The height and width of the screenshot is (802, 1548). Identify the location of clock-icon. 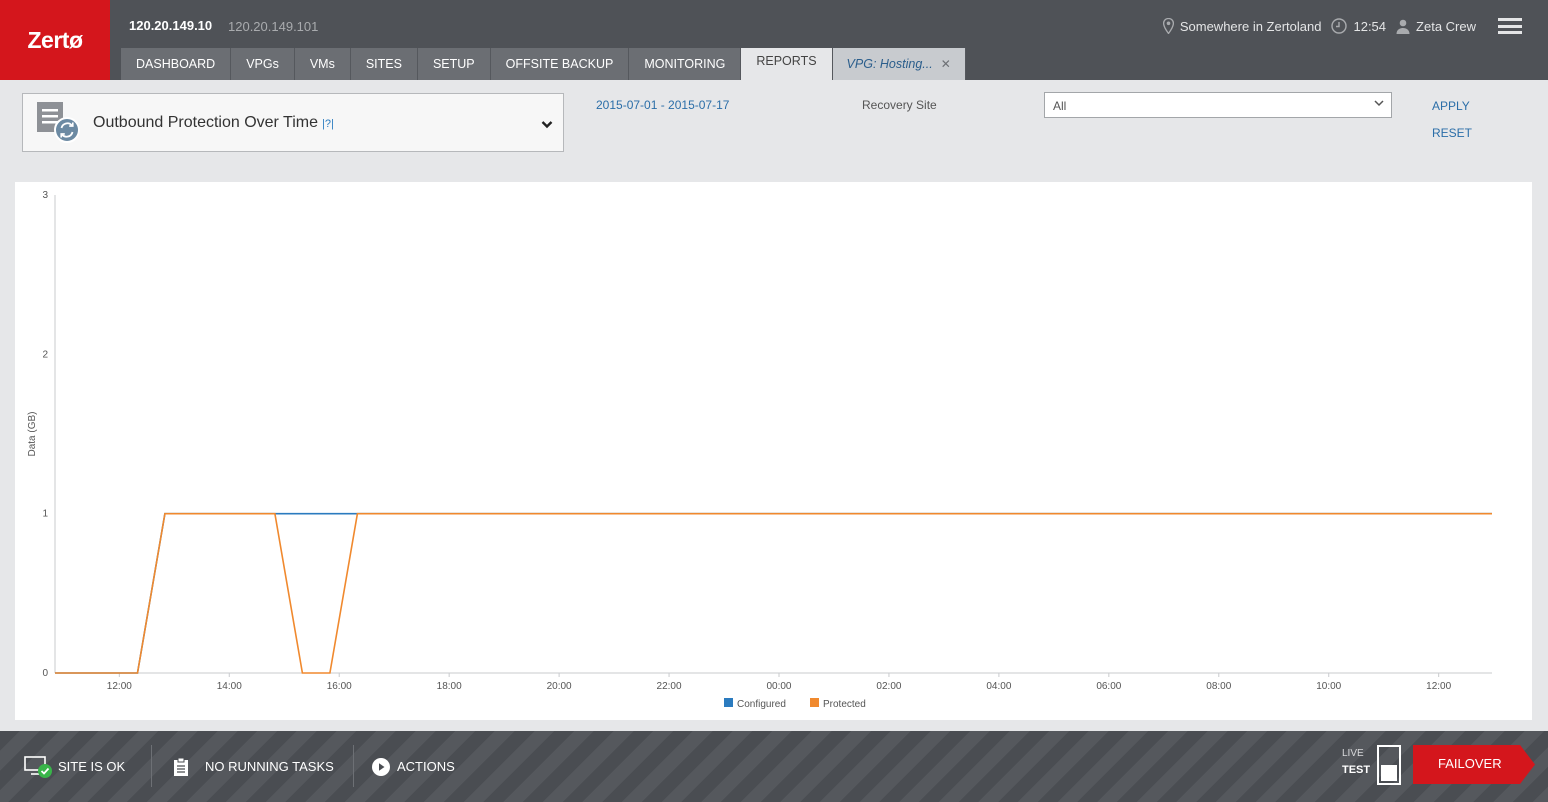
(1339, 26).